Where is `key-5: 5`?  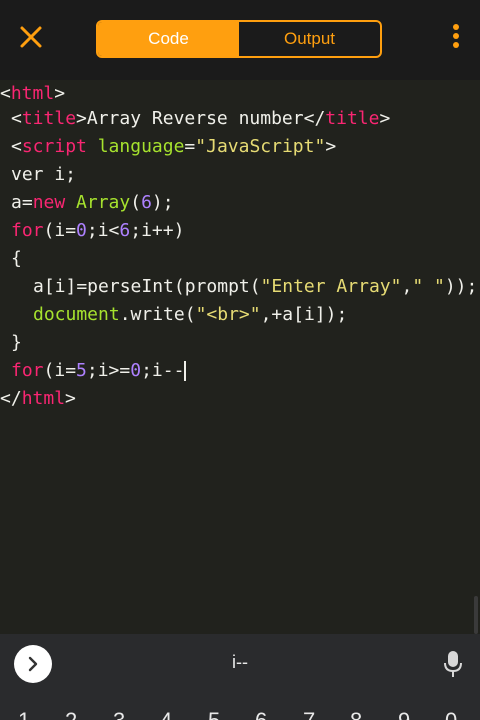
key-5: 5 is located at coordinates (214, 714).